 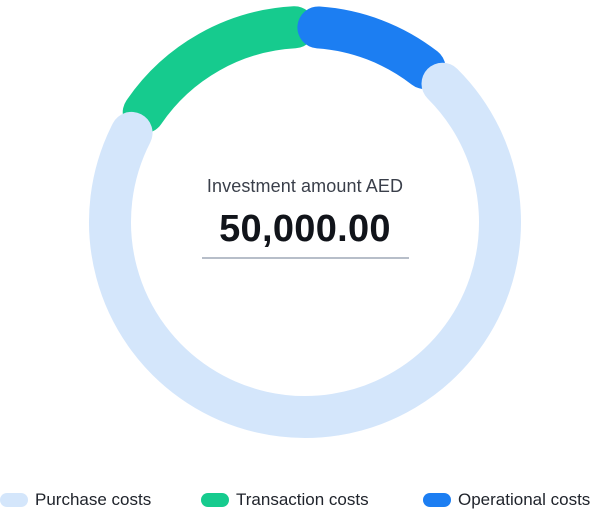 What do you see at coordinates (219, 70) in the screenshot?
I see `donut-segment-transaction-costs` at bounding box center [219, 70].